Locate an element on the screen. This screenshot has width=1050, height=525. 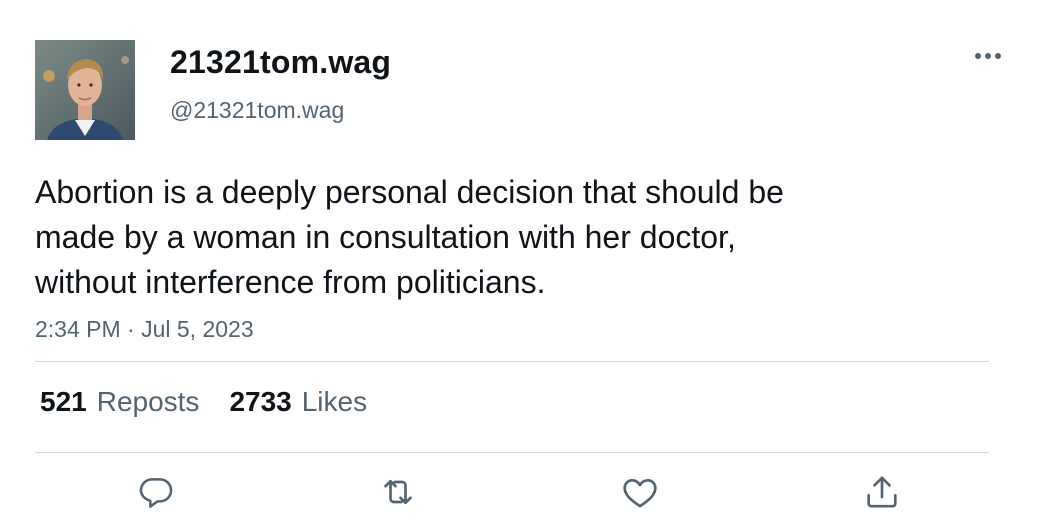
share-button is located at coordinates (882, 492).